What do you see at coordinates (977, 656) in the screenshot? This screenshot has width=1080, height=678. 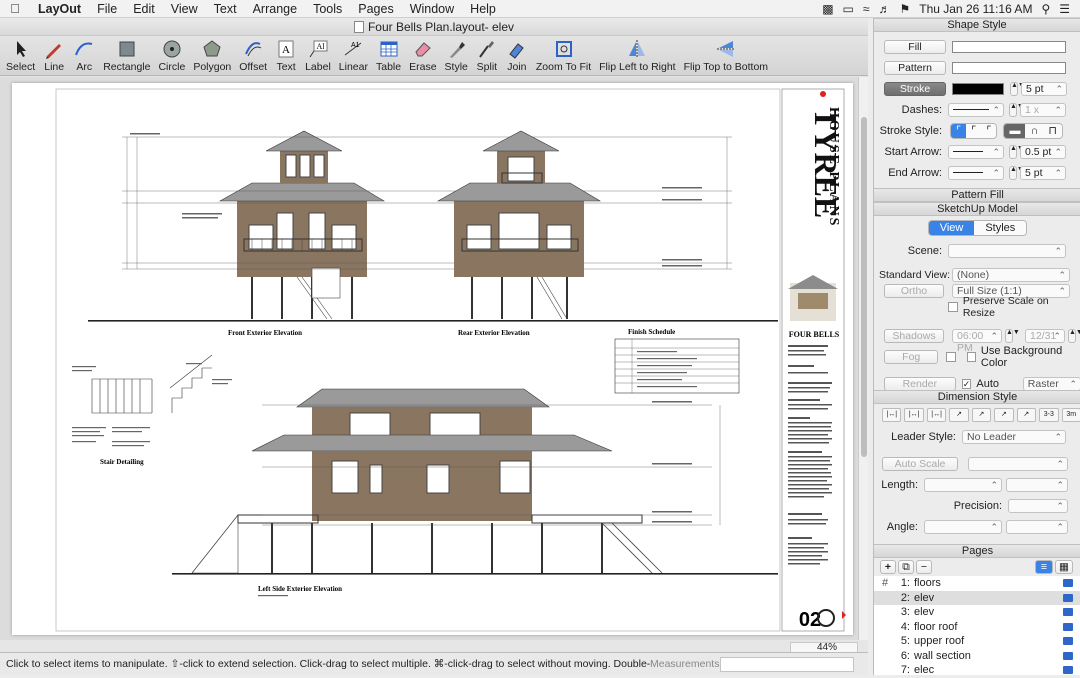 I see `page-row: 6:wall section` at bounding box center [977, 656].